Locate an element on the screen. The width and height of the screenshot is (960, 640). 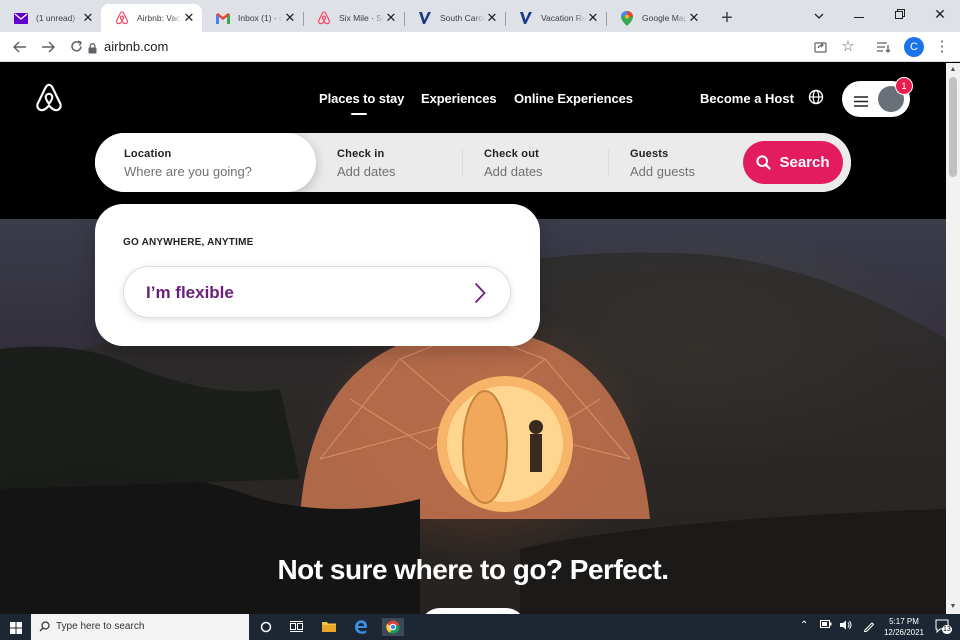
tab-yahoo-mail: (1 unread) - ✕ is located at coordinates (50, 18).